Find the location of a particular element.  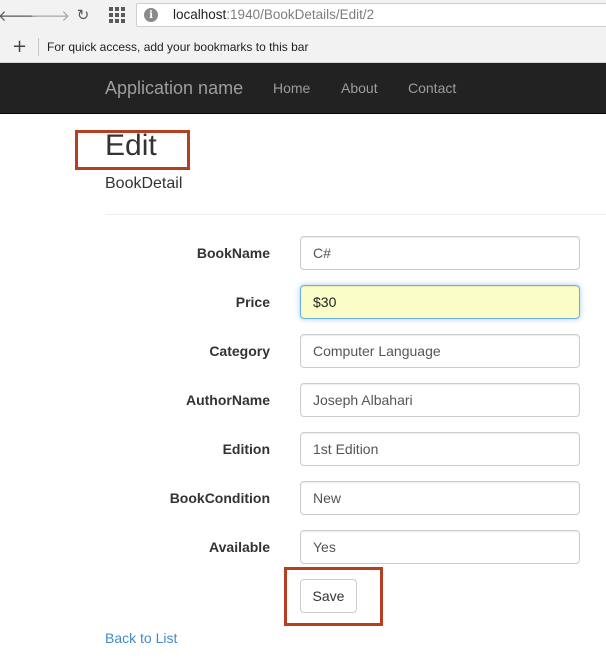

back-arrow-icon: 🡐 is located at coordinates (19, 15).